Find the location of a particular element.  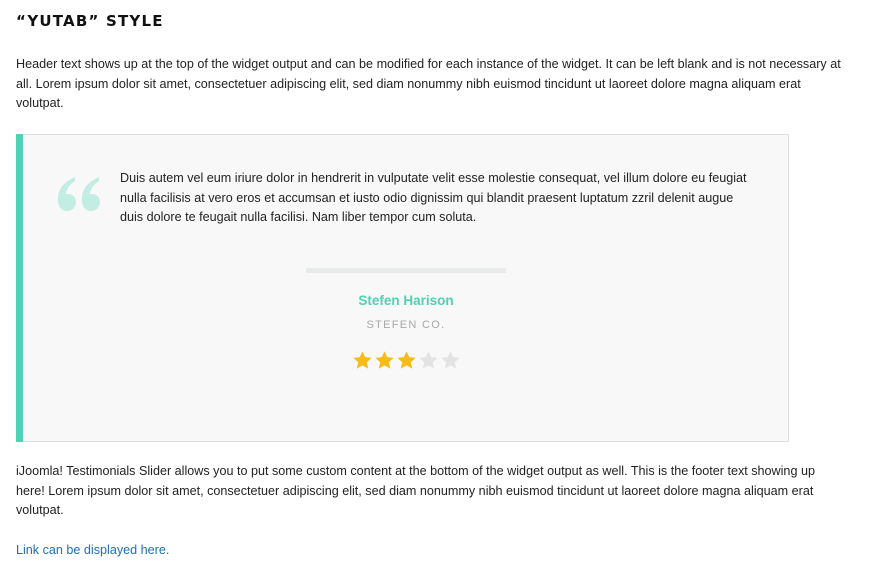

divider is located at coordinates (406, 270).